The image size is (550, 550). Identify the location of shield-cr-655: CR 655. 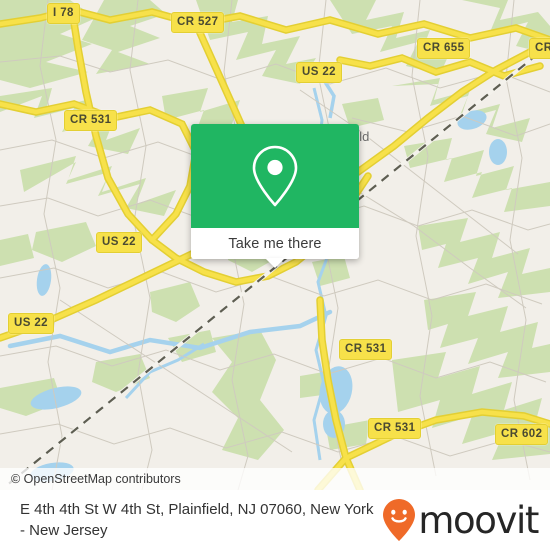
(444, 48).